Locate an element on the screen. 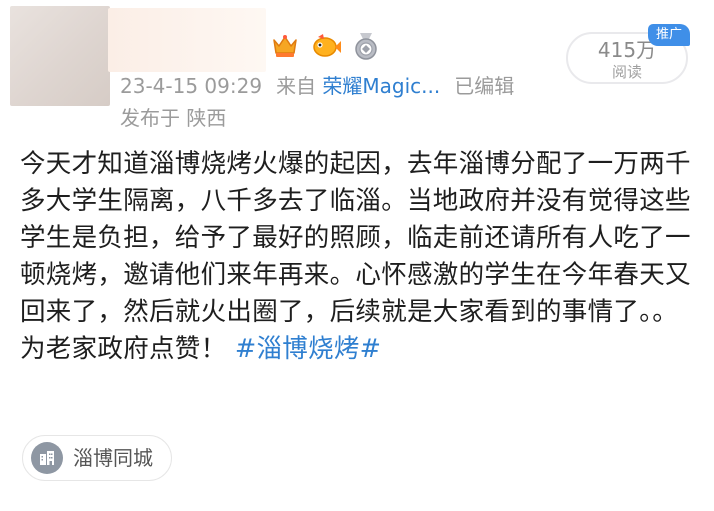  source-prefix: 来自 is located at coordinates (296, 86).